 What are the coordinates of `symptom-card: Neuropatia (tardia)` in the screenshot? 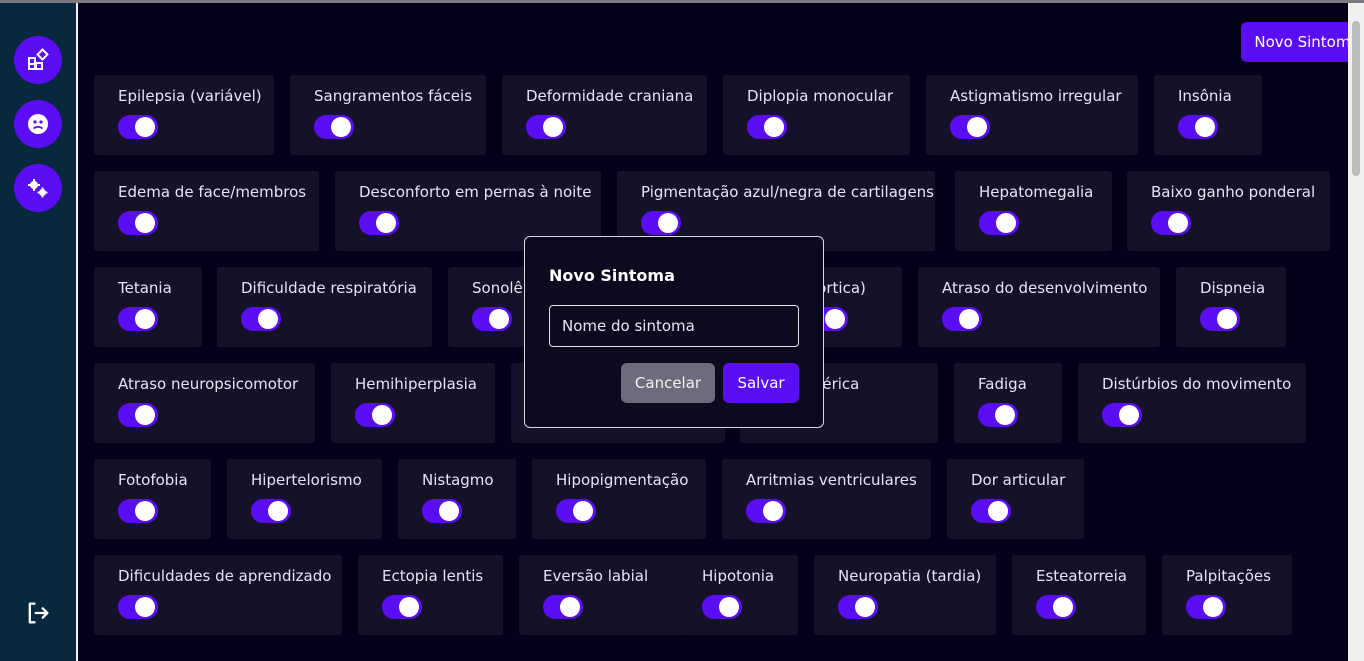 It's located at (905, 595).